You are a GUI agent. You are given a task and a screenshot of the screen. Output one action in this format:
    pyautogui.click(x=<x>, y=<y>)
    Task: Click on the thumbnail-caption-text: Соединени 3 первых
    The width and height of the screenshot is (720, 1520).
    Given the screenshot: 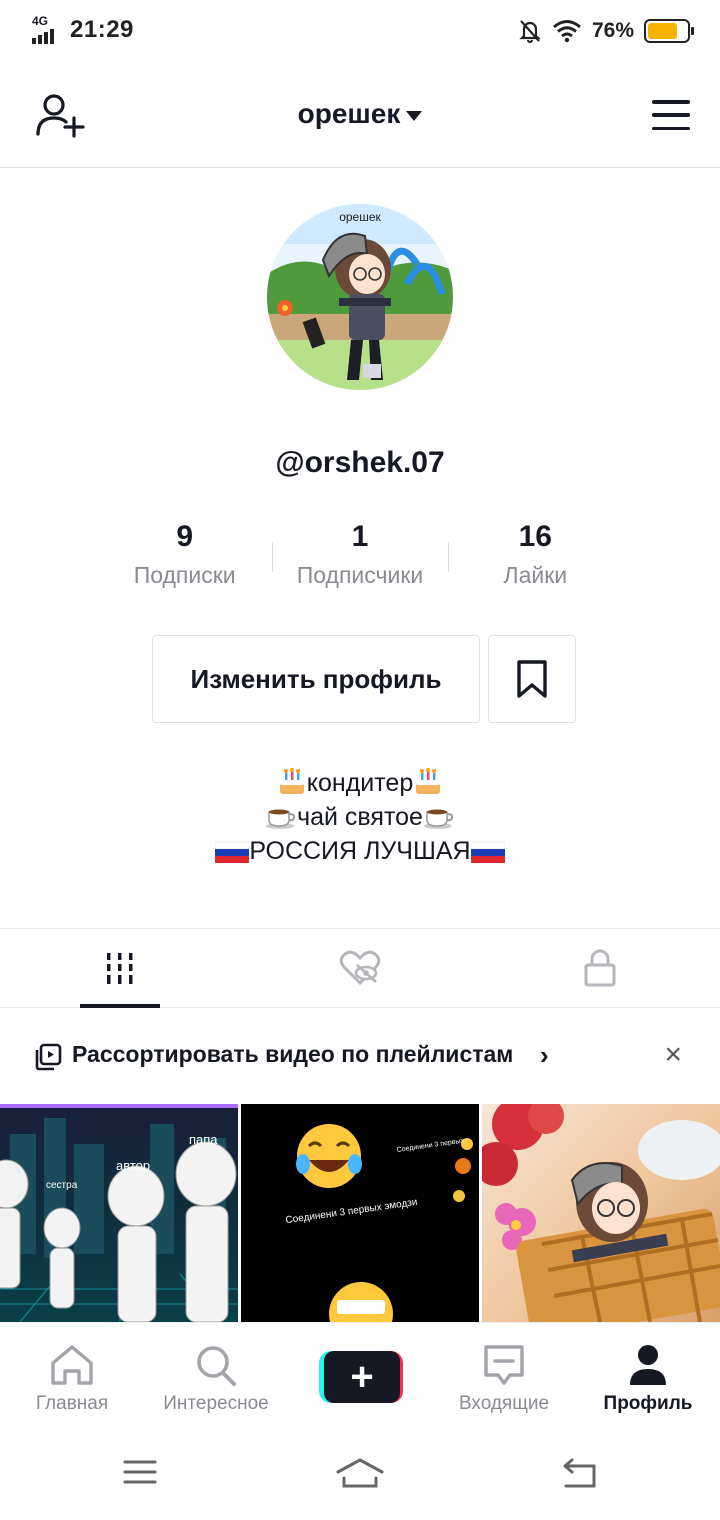 What is the action you would take?
    pyautogui.click(x=430, y=1146)
    